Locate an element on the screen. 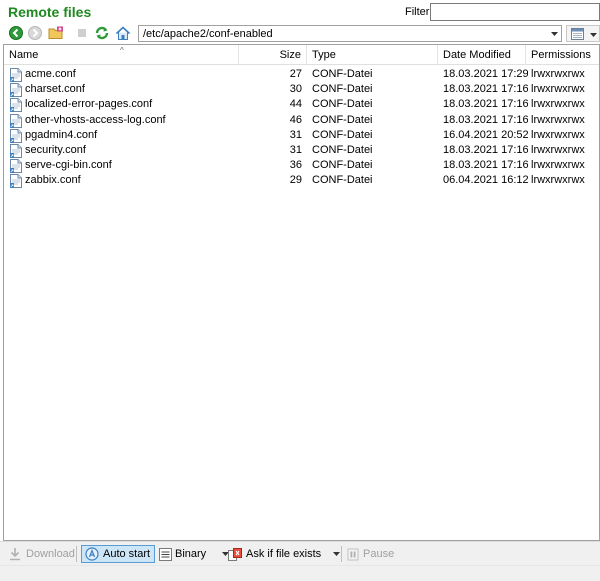 This screenshot has width=600, height=581. status-bar is located at coordinates (300, 573).